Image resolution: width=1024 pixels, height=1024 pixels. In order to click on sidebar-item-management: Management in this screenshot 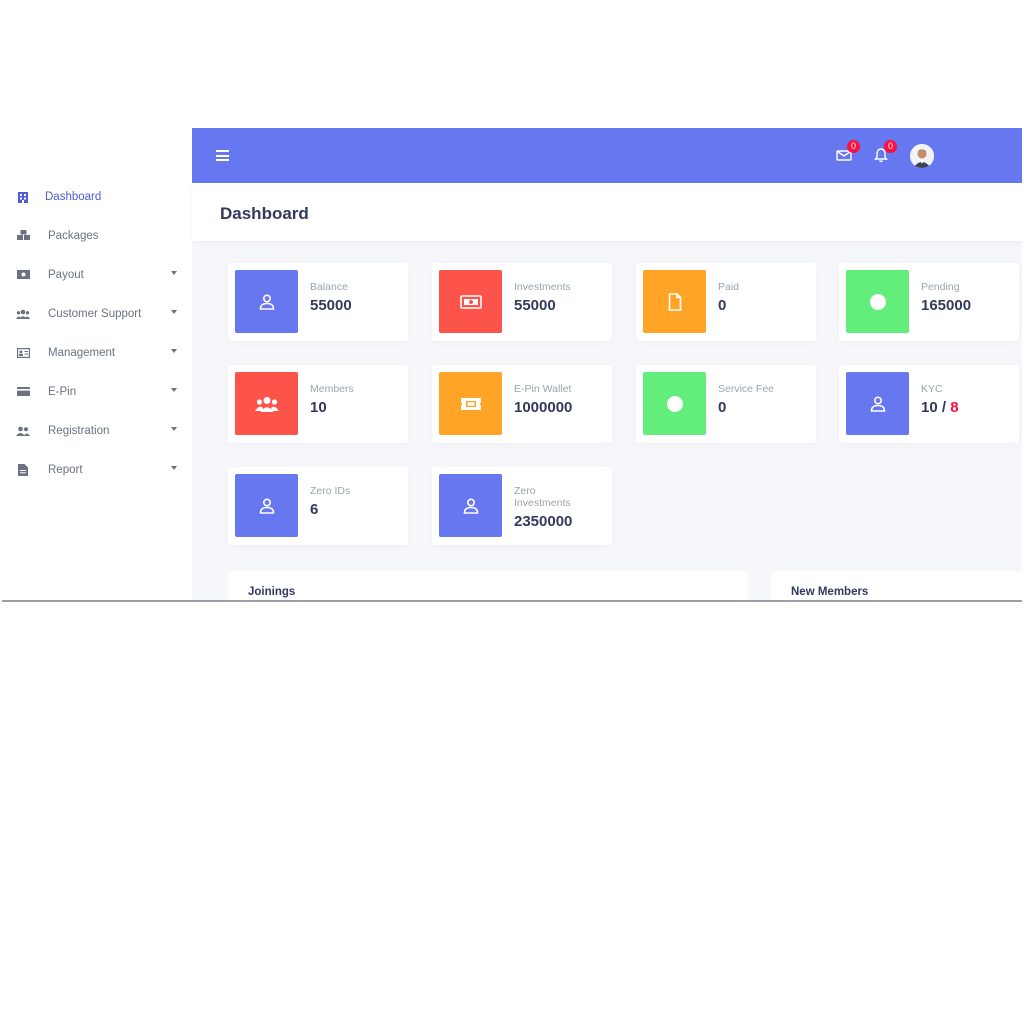, I will do `click(96, 352)`.